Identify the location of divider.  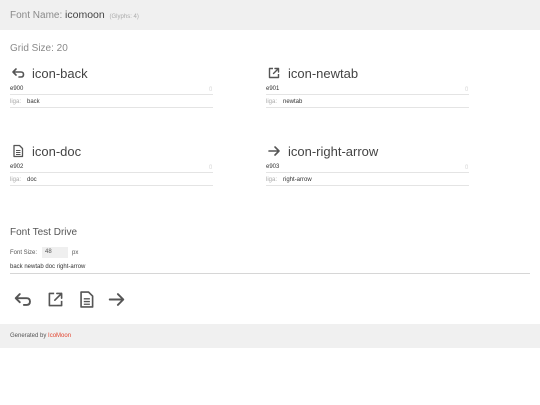
(270, 273).